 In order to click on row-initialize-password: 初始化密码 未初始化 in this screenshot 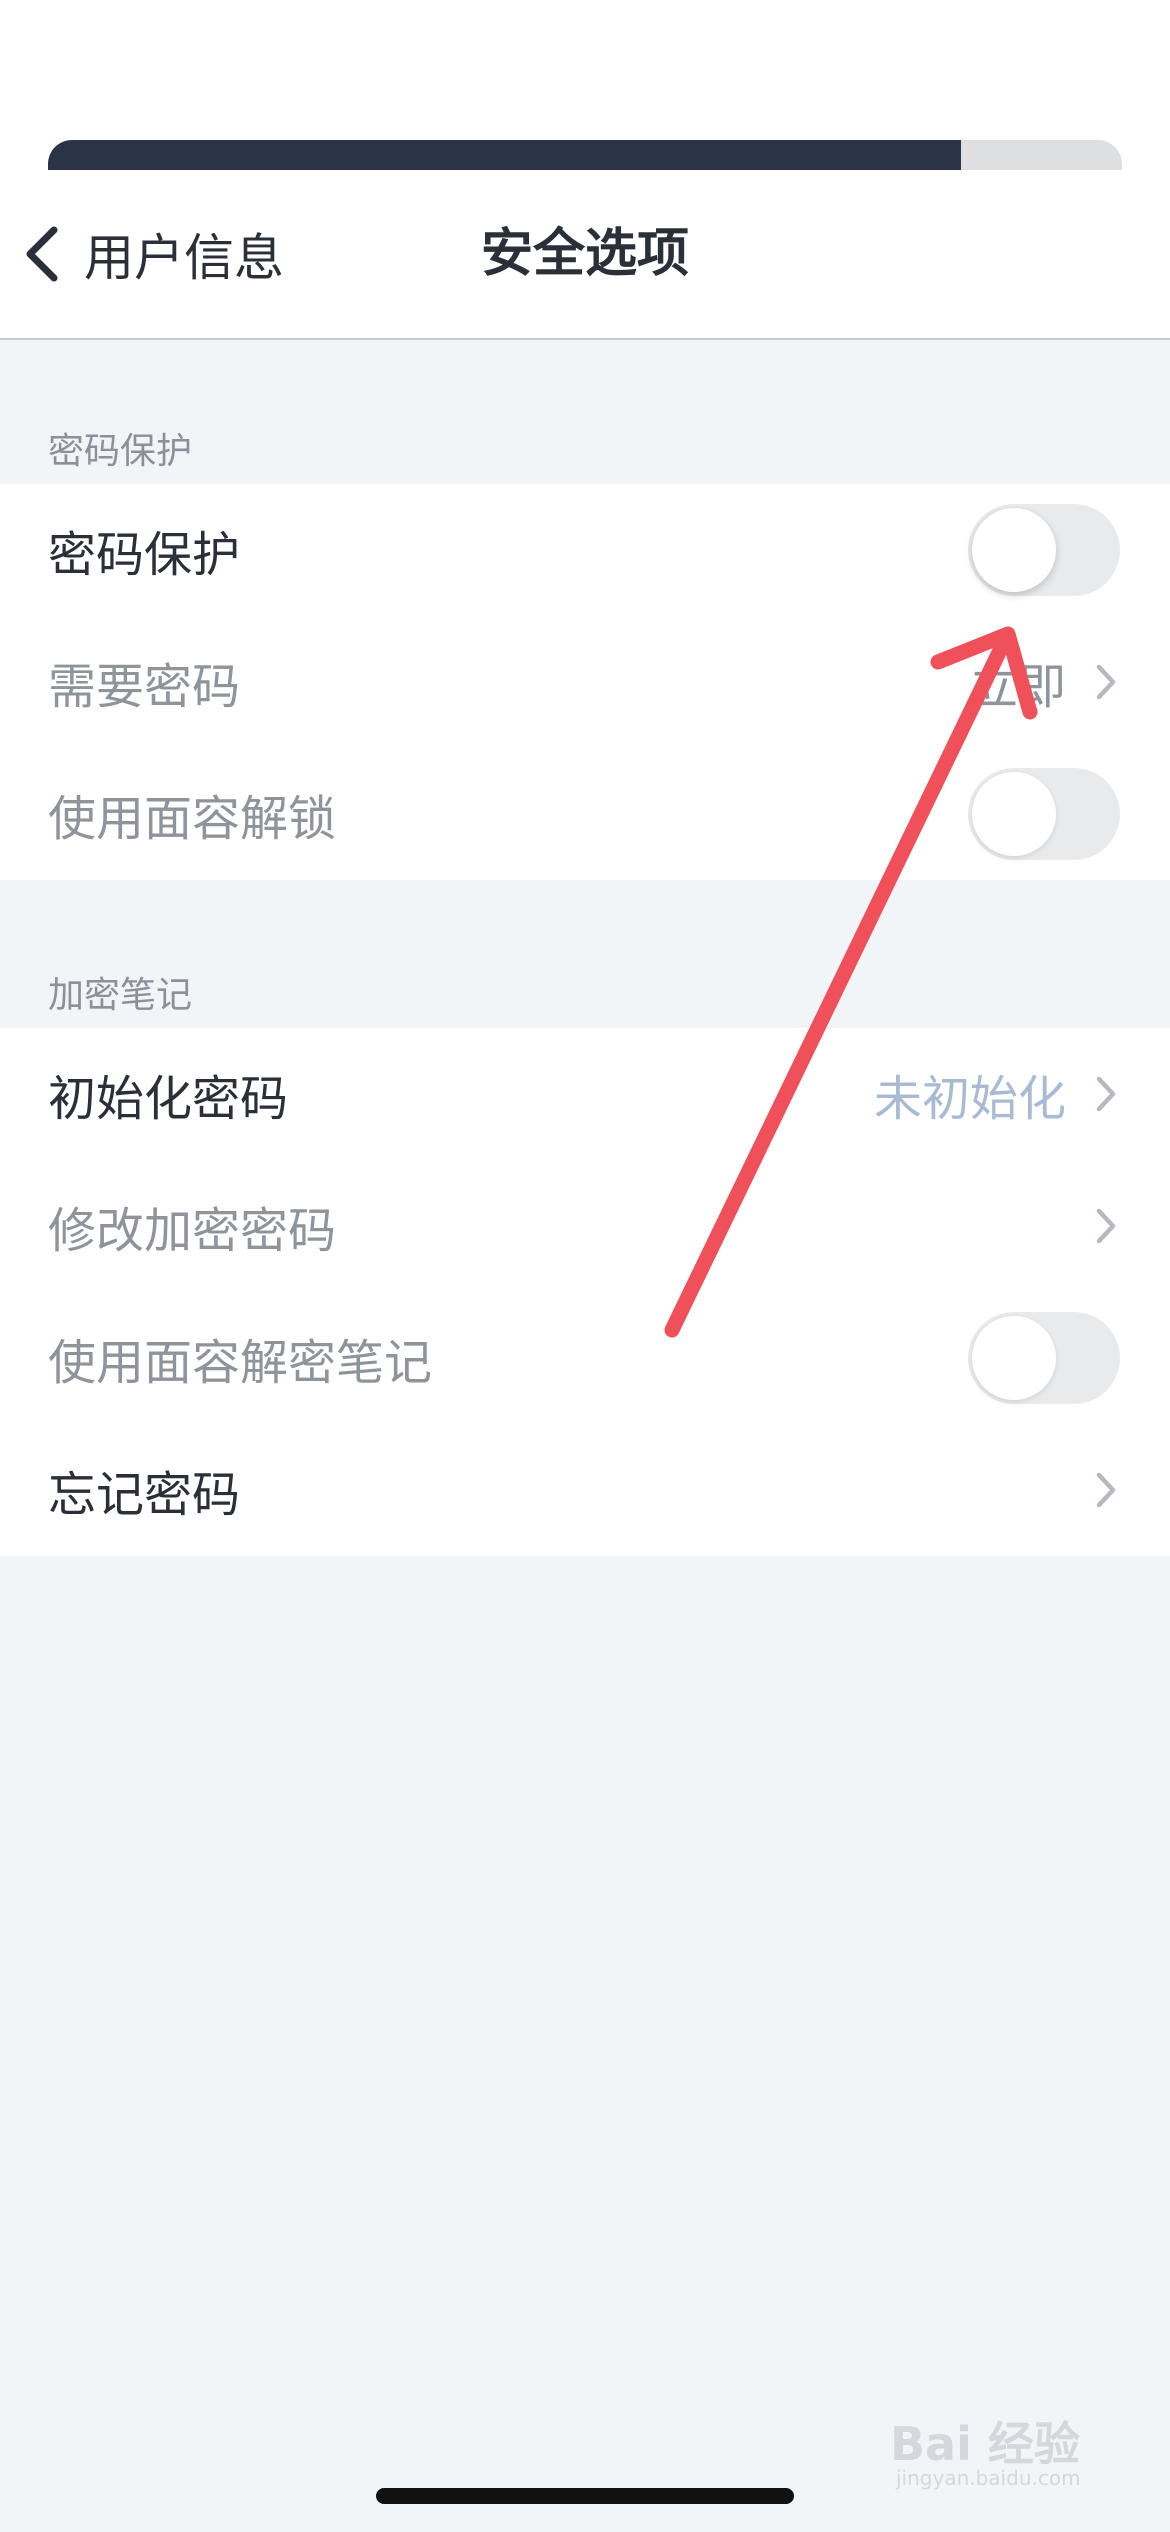, I will do `click(585, 1094)`.